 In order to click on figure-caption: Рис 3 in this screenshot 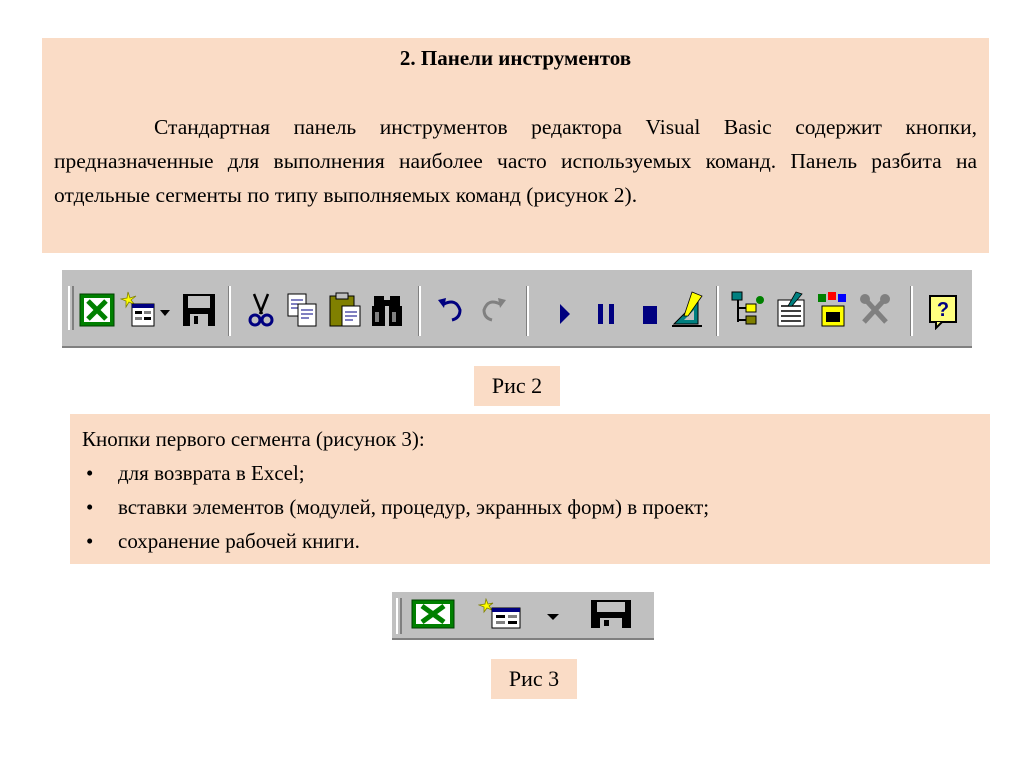, I will do `click(534, 679)`.